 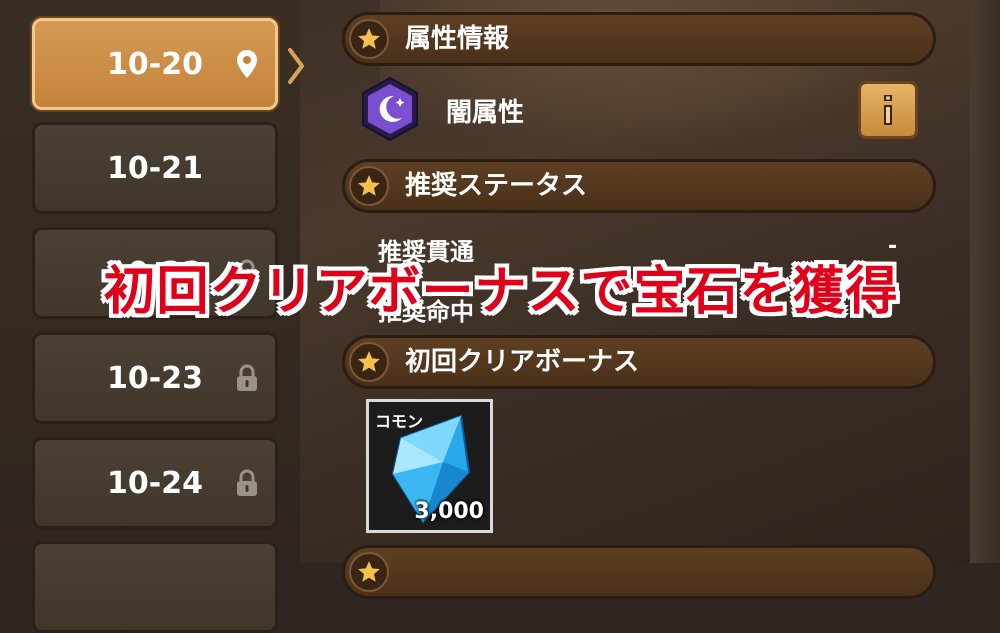 What do you see at coordinates (155, 378) in the screenshot?
I see `stage-item-10-23: 10-23` at bounding box center [155, 378].